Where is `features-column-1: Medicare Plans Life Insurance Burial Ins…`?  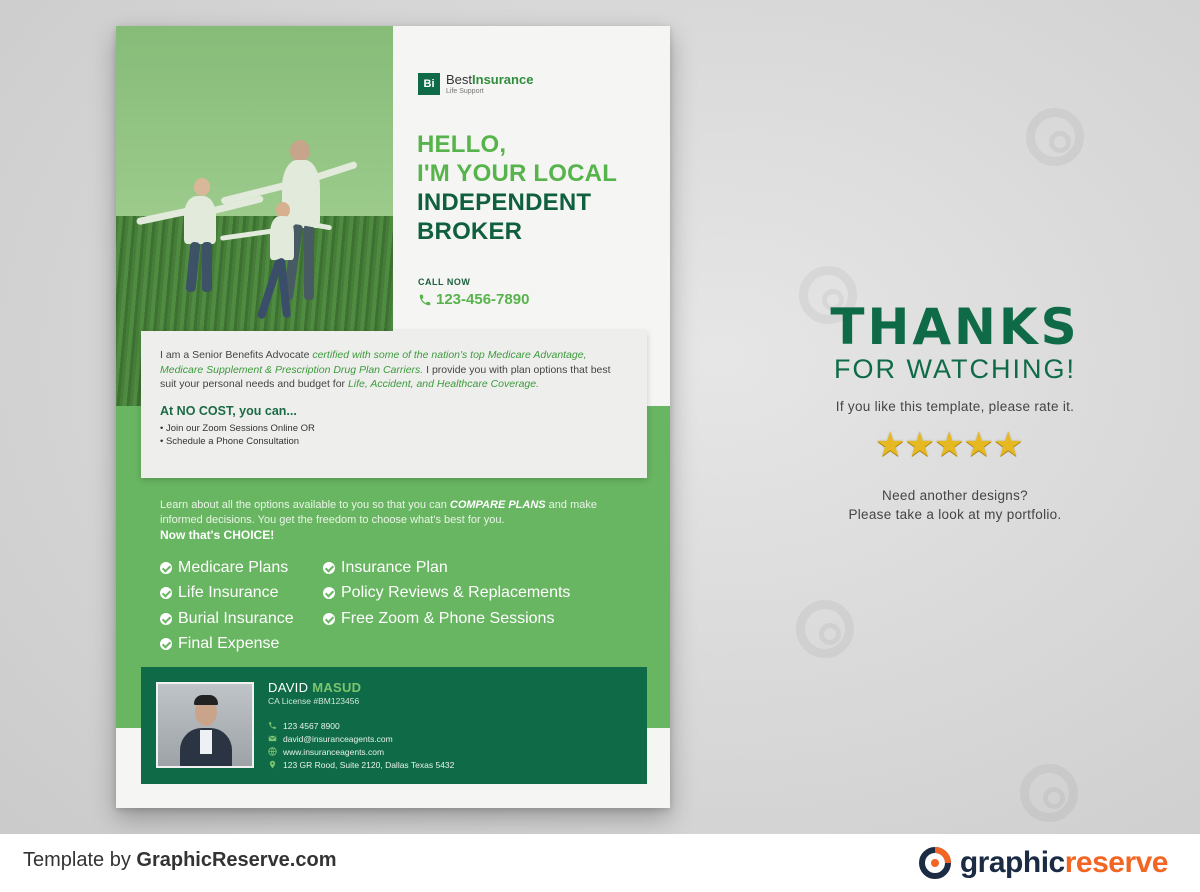
features-column-1: Medicare Plans Life Insurance Burial Ins… is located at coordinates (227, 606).